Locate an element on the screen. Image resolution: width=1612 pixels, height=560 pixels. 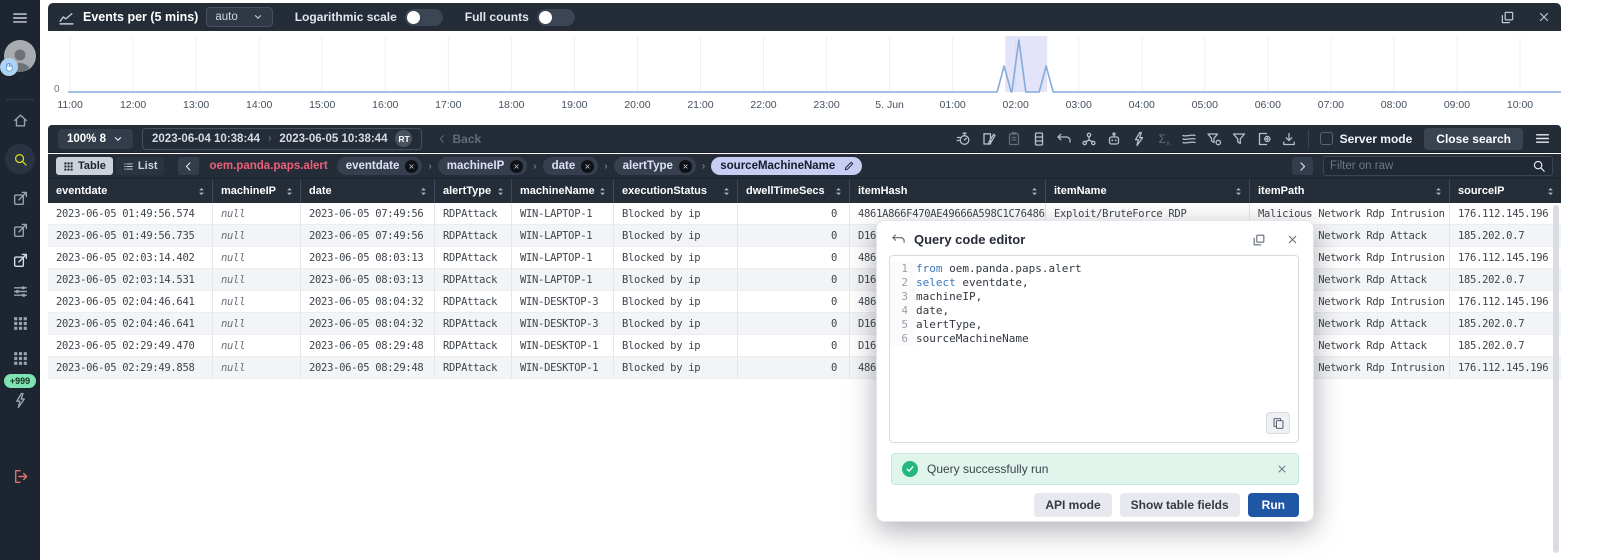
column-header-machineName: machineName is located at coordinates (562, 191).